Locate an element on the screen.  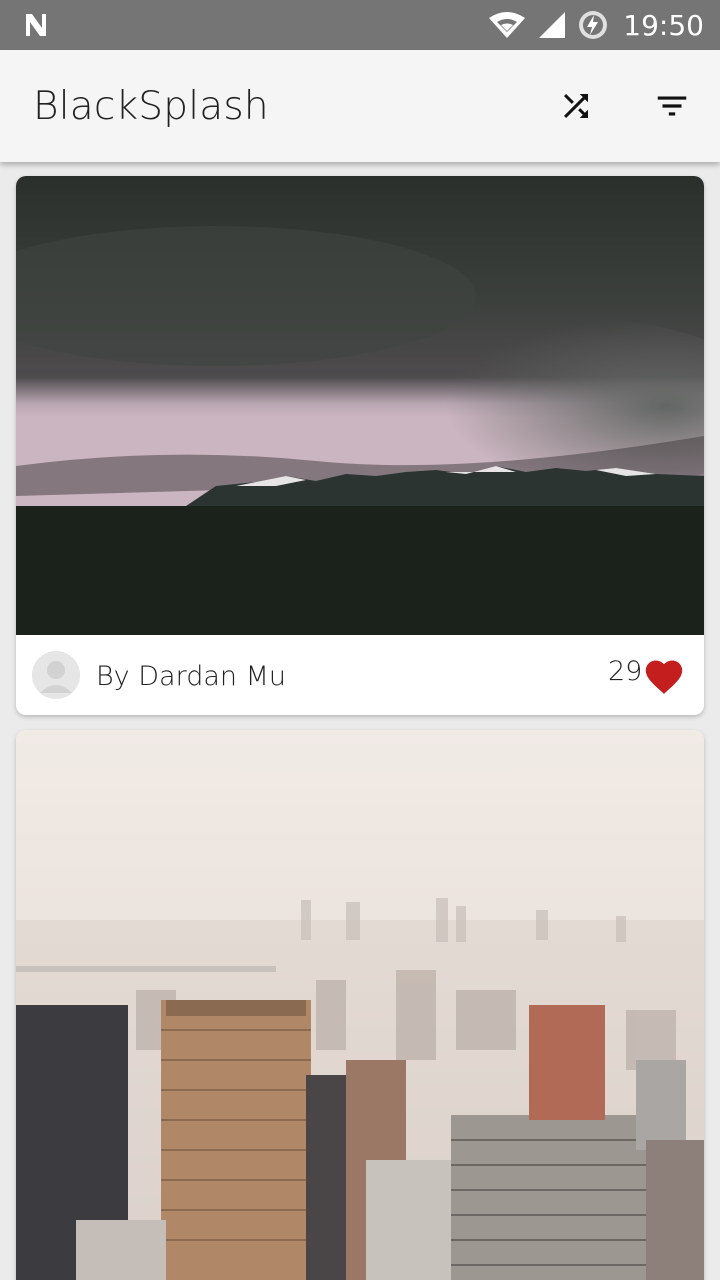
author-name: By Dardan Mu is located at coordinates (191, 676).